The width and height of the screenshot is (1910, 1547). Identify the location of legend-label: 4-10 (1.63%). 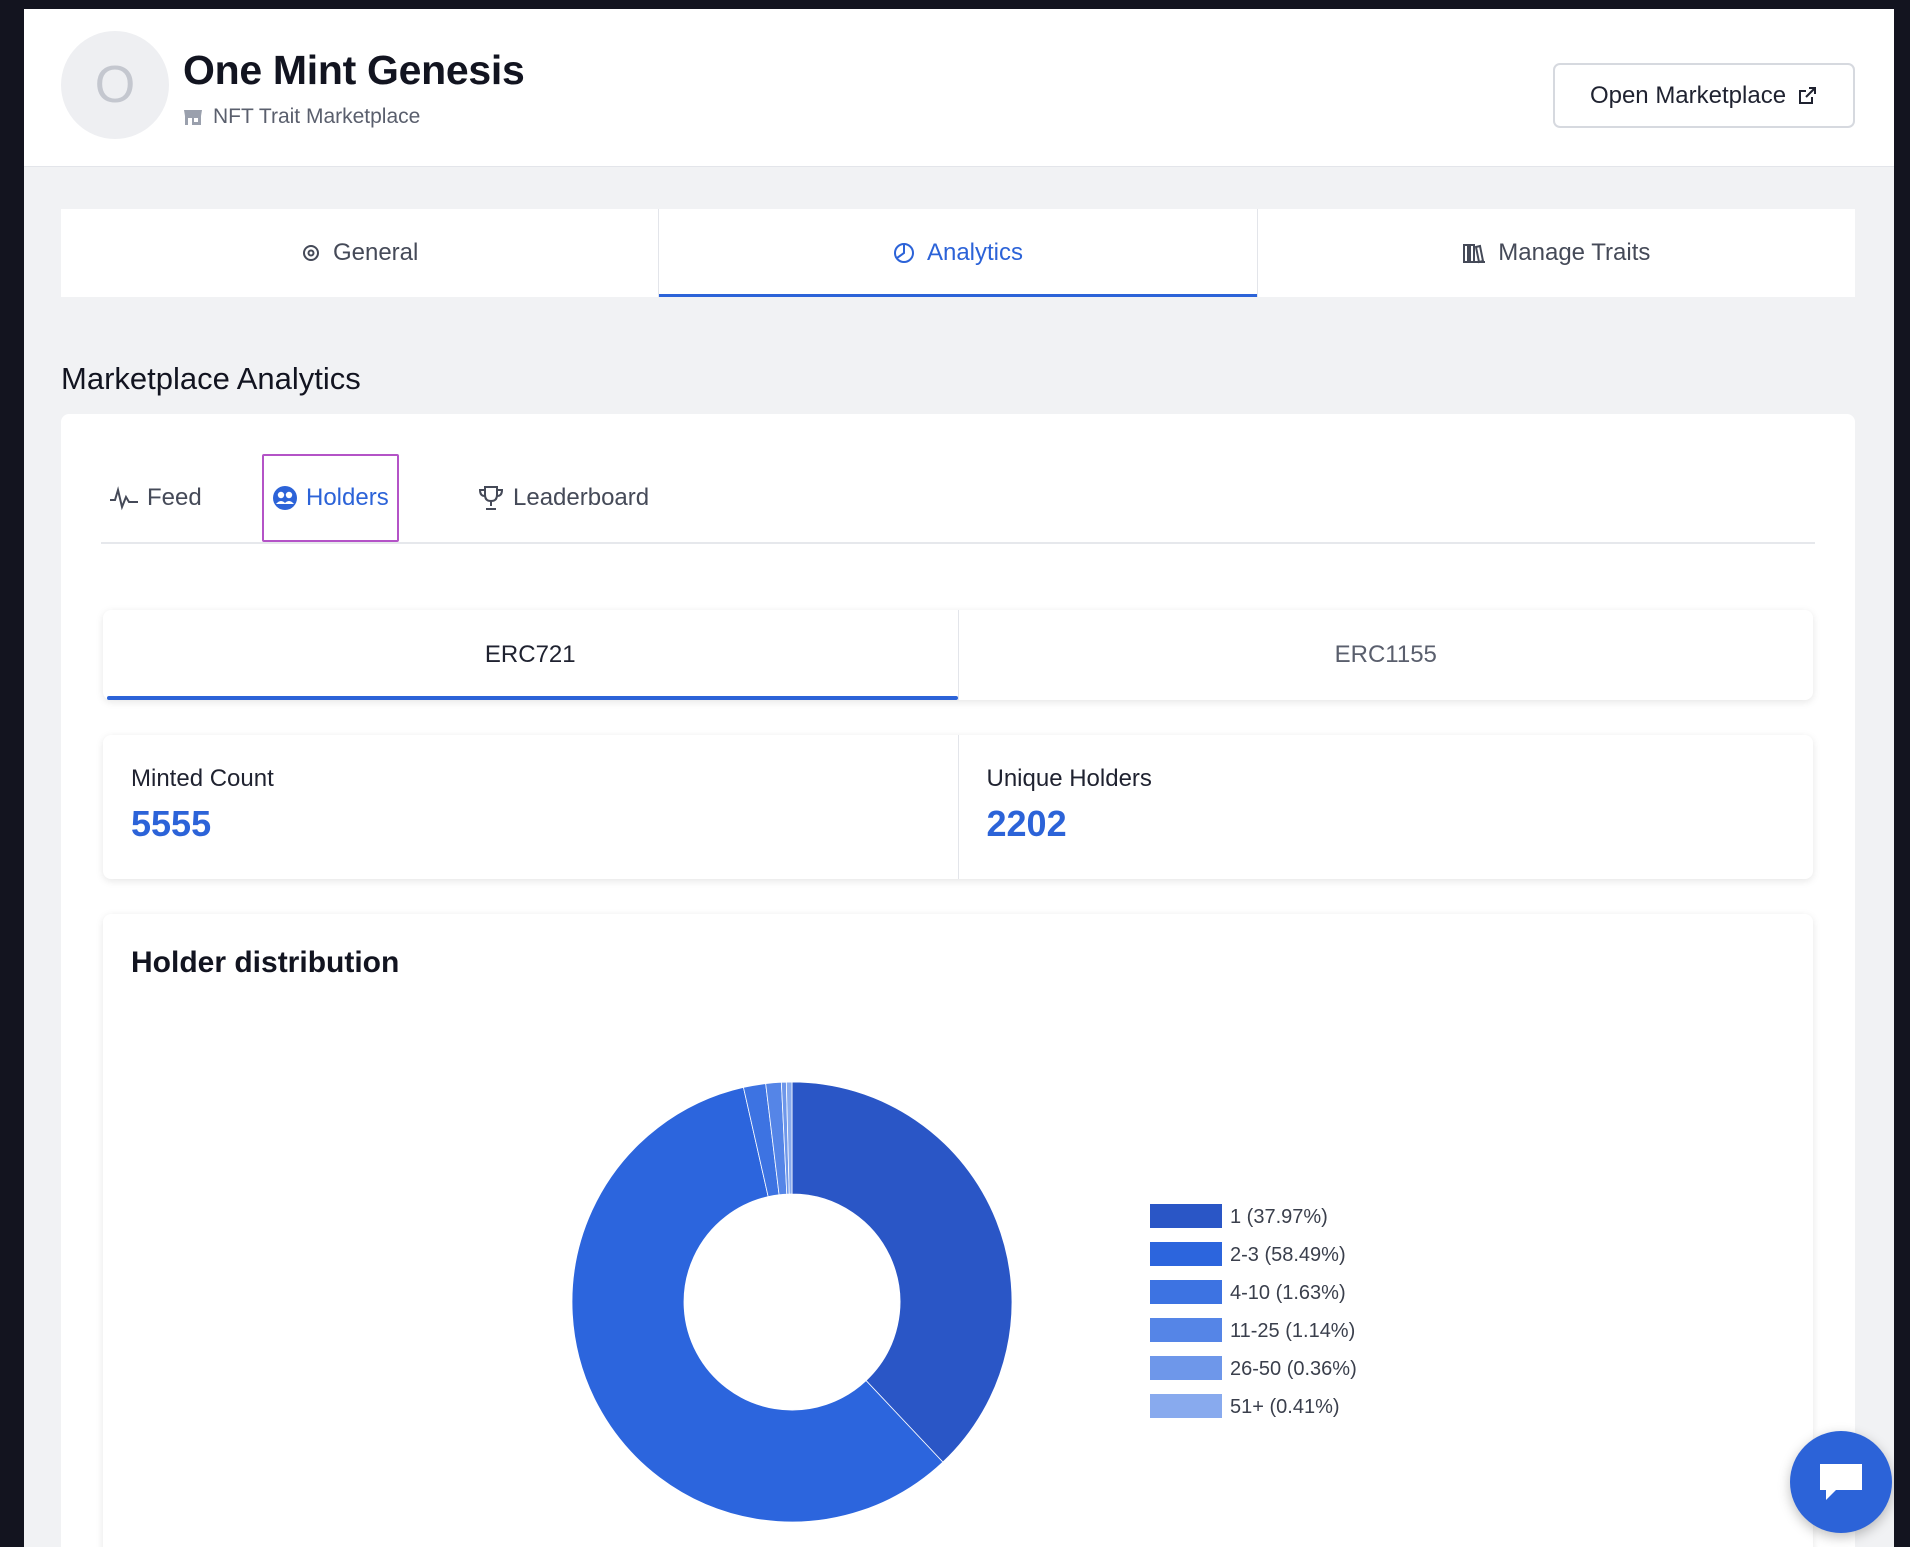
(1288, 1293).